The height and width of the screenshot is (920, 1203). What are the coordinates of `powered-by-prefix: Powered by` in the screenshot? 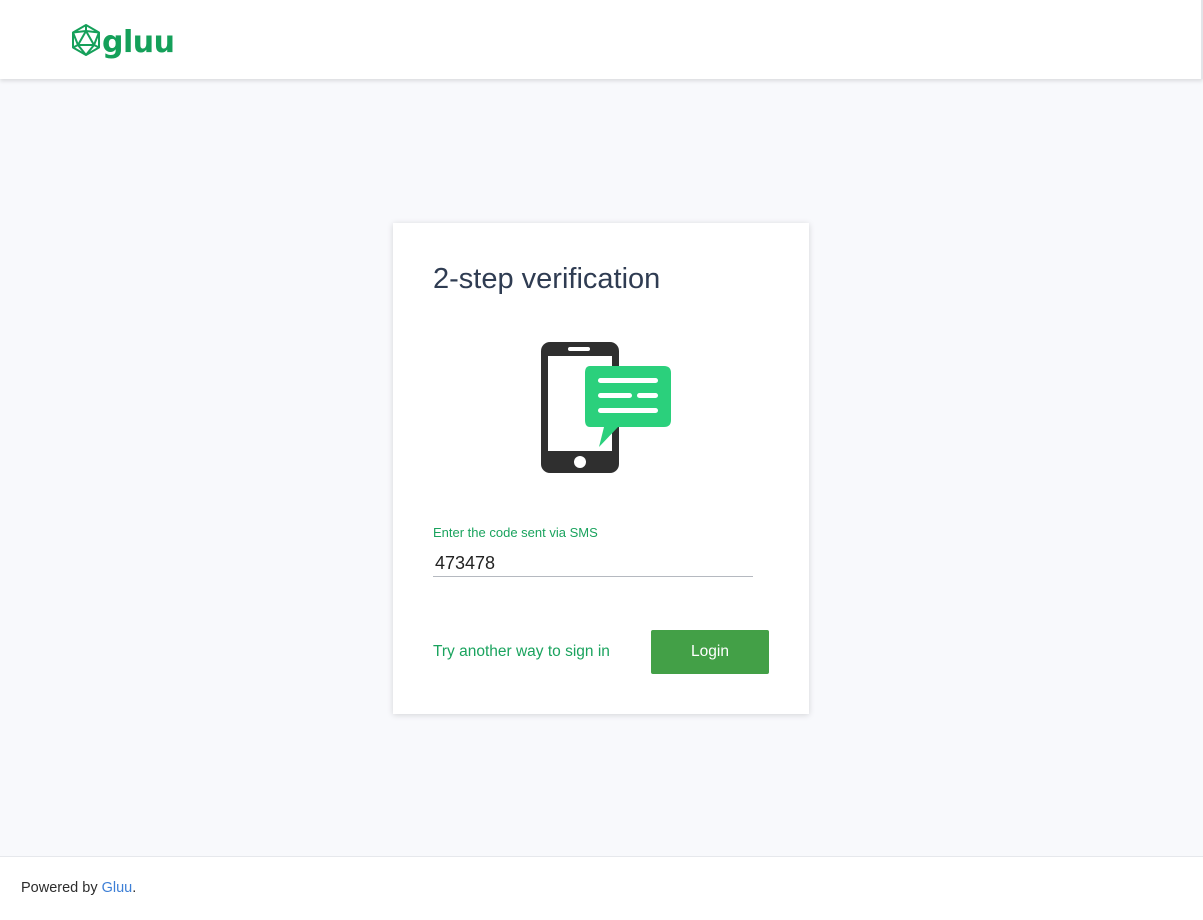 It's located at (61, 888).